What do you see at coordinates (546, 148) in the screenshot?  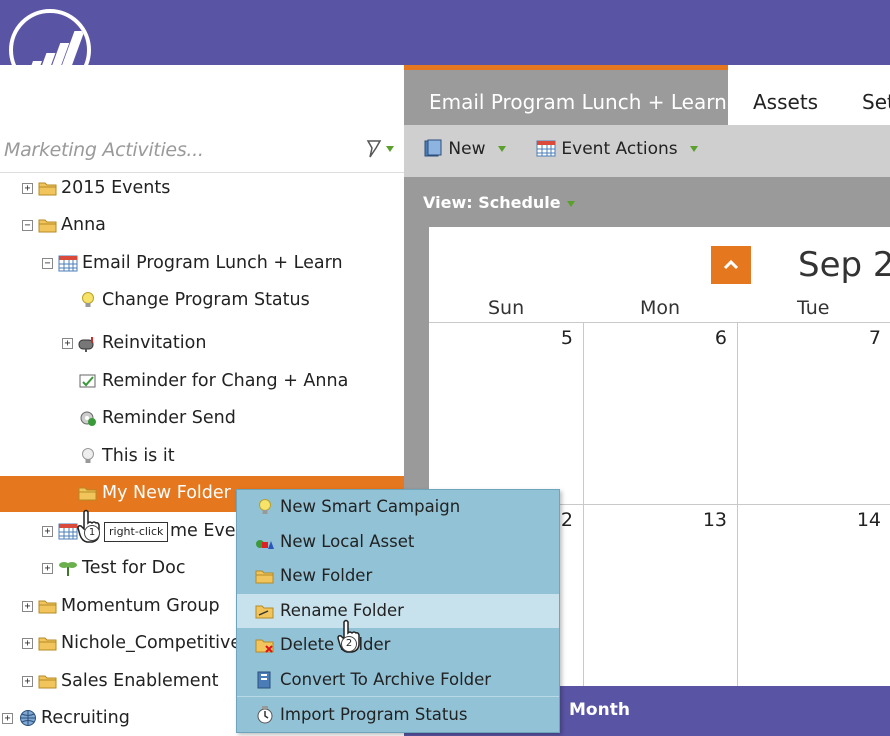 I see `calendar-icon` at bounding box center [546, 148].